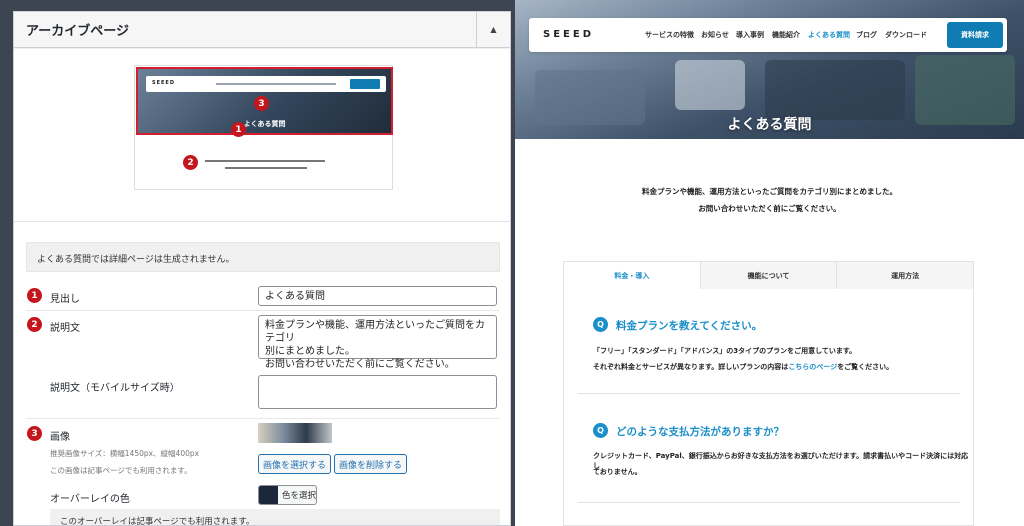 The width and height of the screenshot is (1024, 526). I want to click on mobile-description-textarea, so click(377, 392).